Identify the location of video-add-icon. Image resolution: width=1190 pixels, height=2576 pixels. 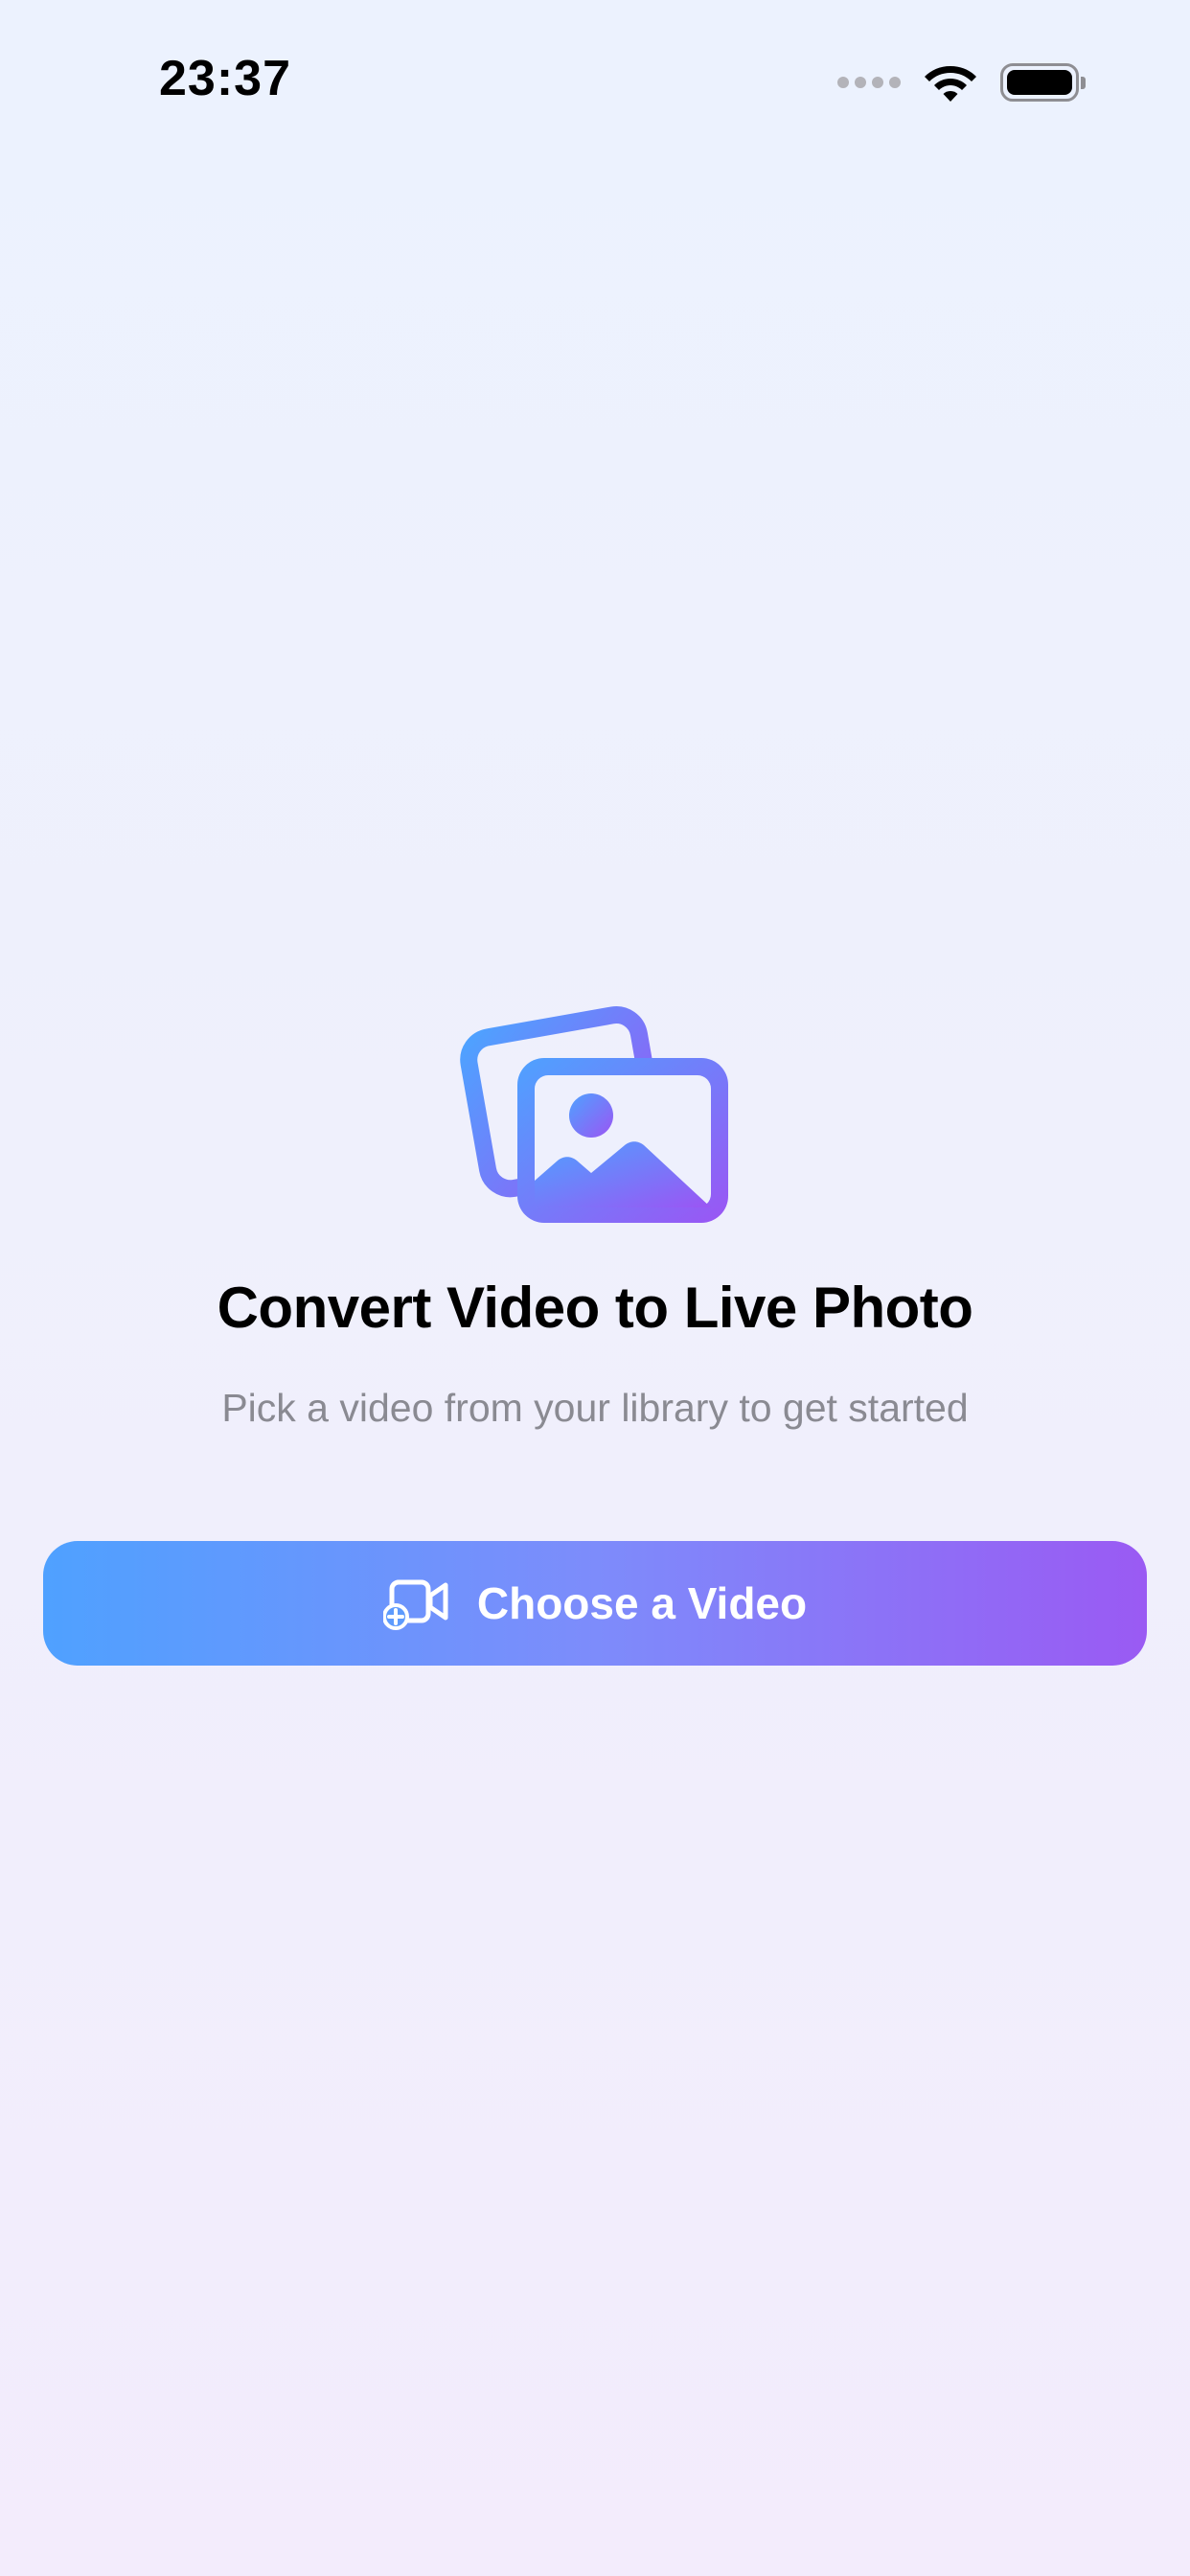
(415, 1604).